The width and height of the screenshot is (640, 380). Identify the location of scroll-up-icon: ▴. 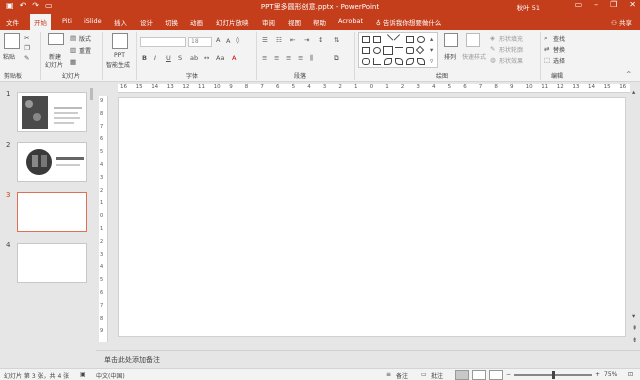
(633, 92).